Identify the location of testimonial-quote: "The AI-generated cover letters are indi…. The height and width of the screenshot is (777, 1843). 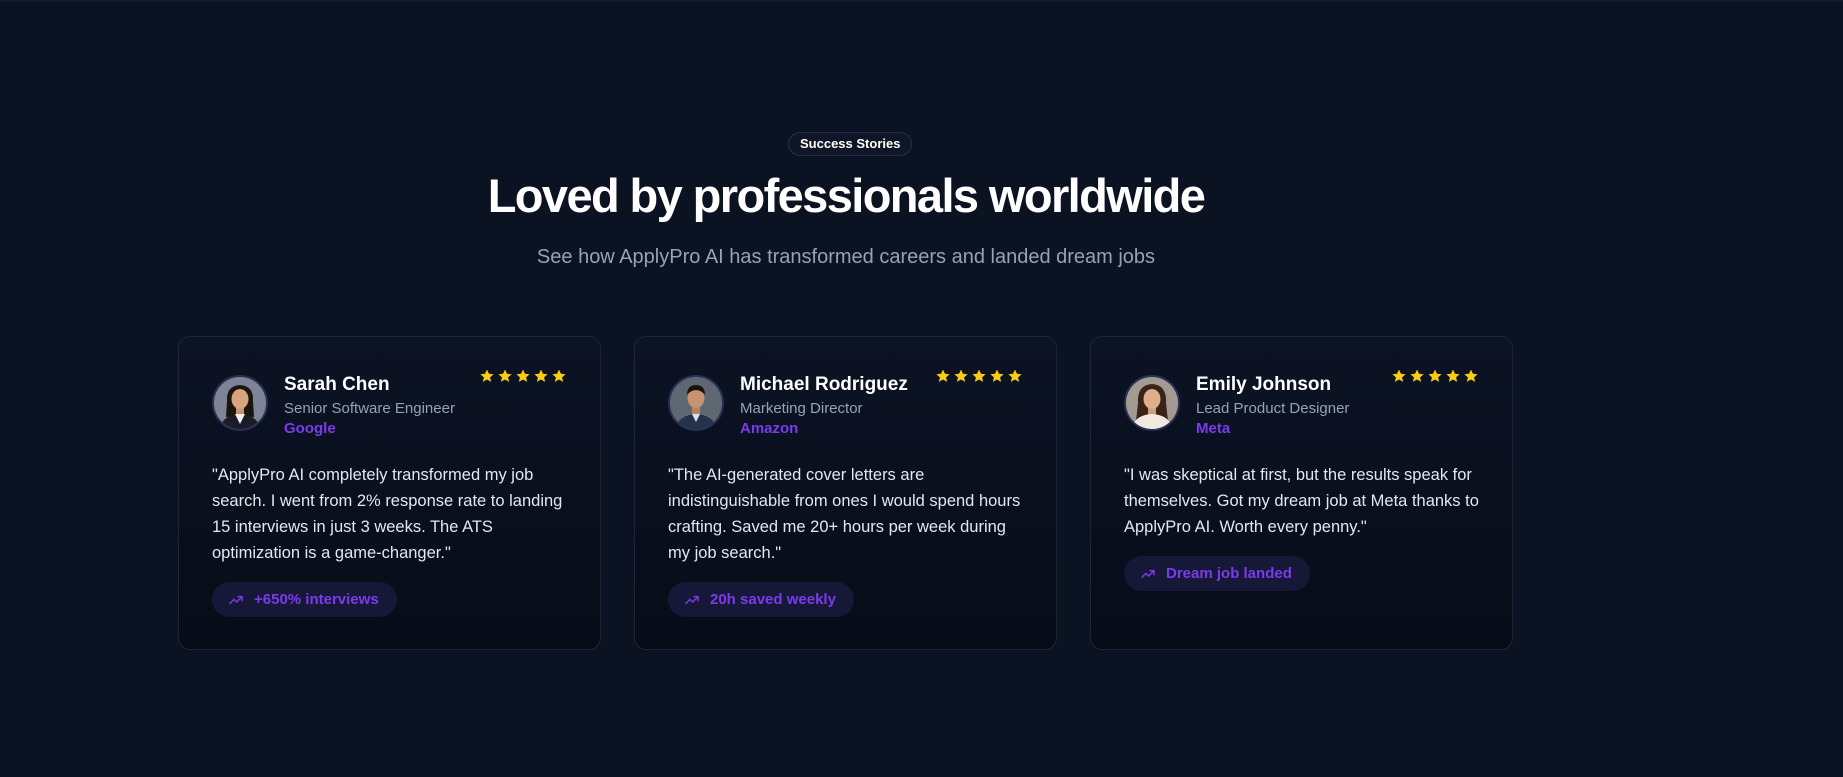
(844, 514).